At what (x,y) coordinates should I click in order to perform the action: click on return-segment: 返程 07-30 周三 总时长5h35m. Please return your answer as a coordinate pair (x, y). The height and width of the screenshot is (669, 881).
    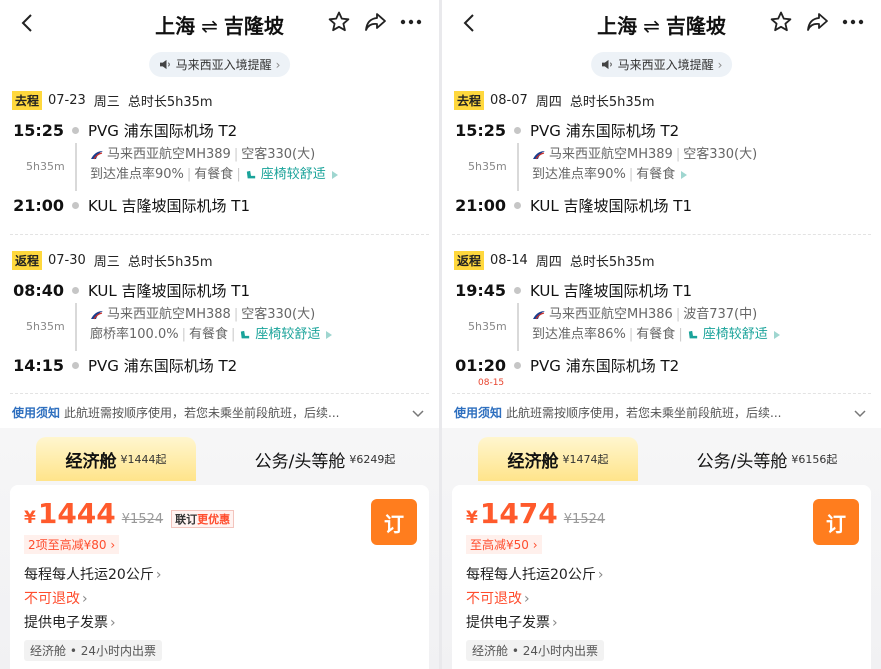
    Looking at the image, I should click on (219, 260).